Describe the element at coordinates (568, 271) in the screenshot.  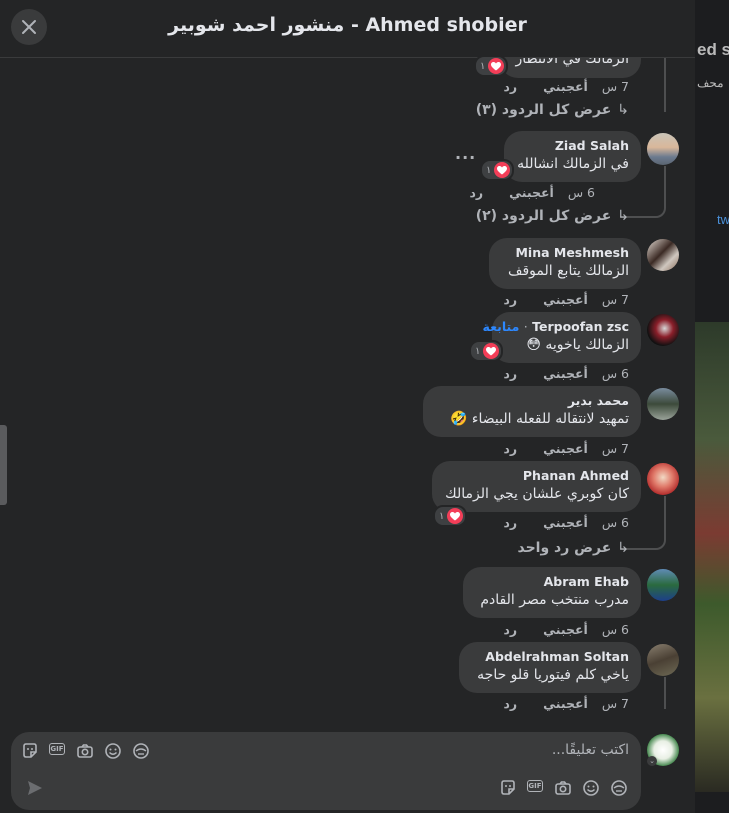
I see `comment-text: الزمالك يتابع الموقف` at that location.